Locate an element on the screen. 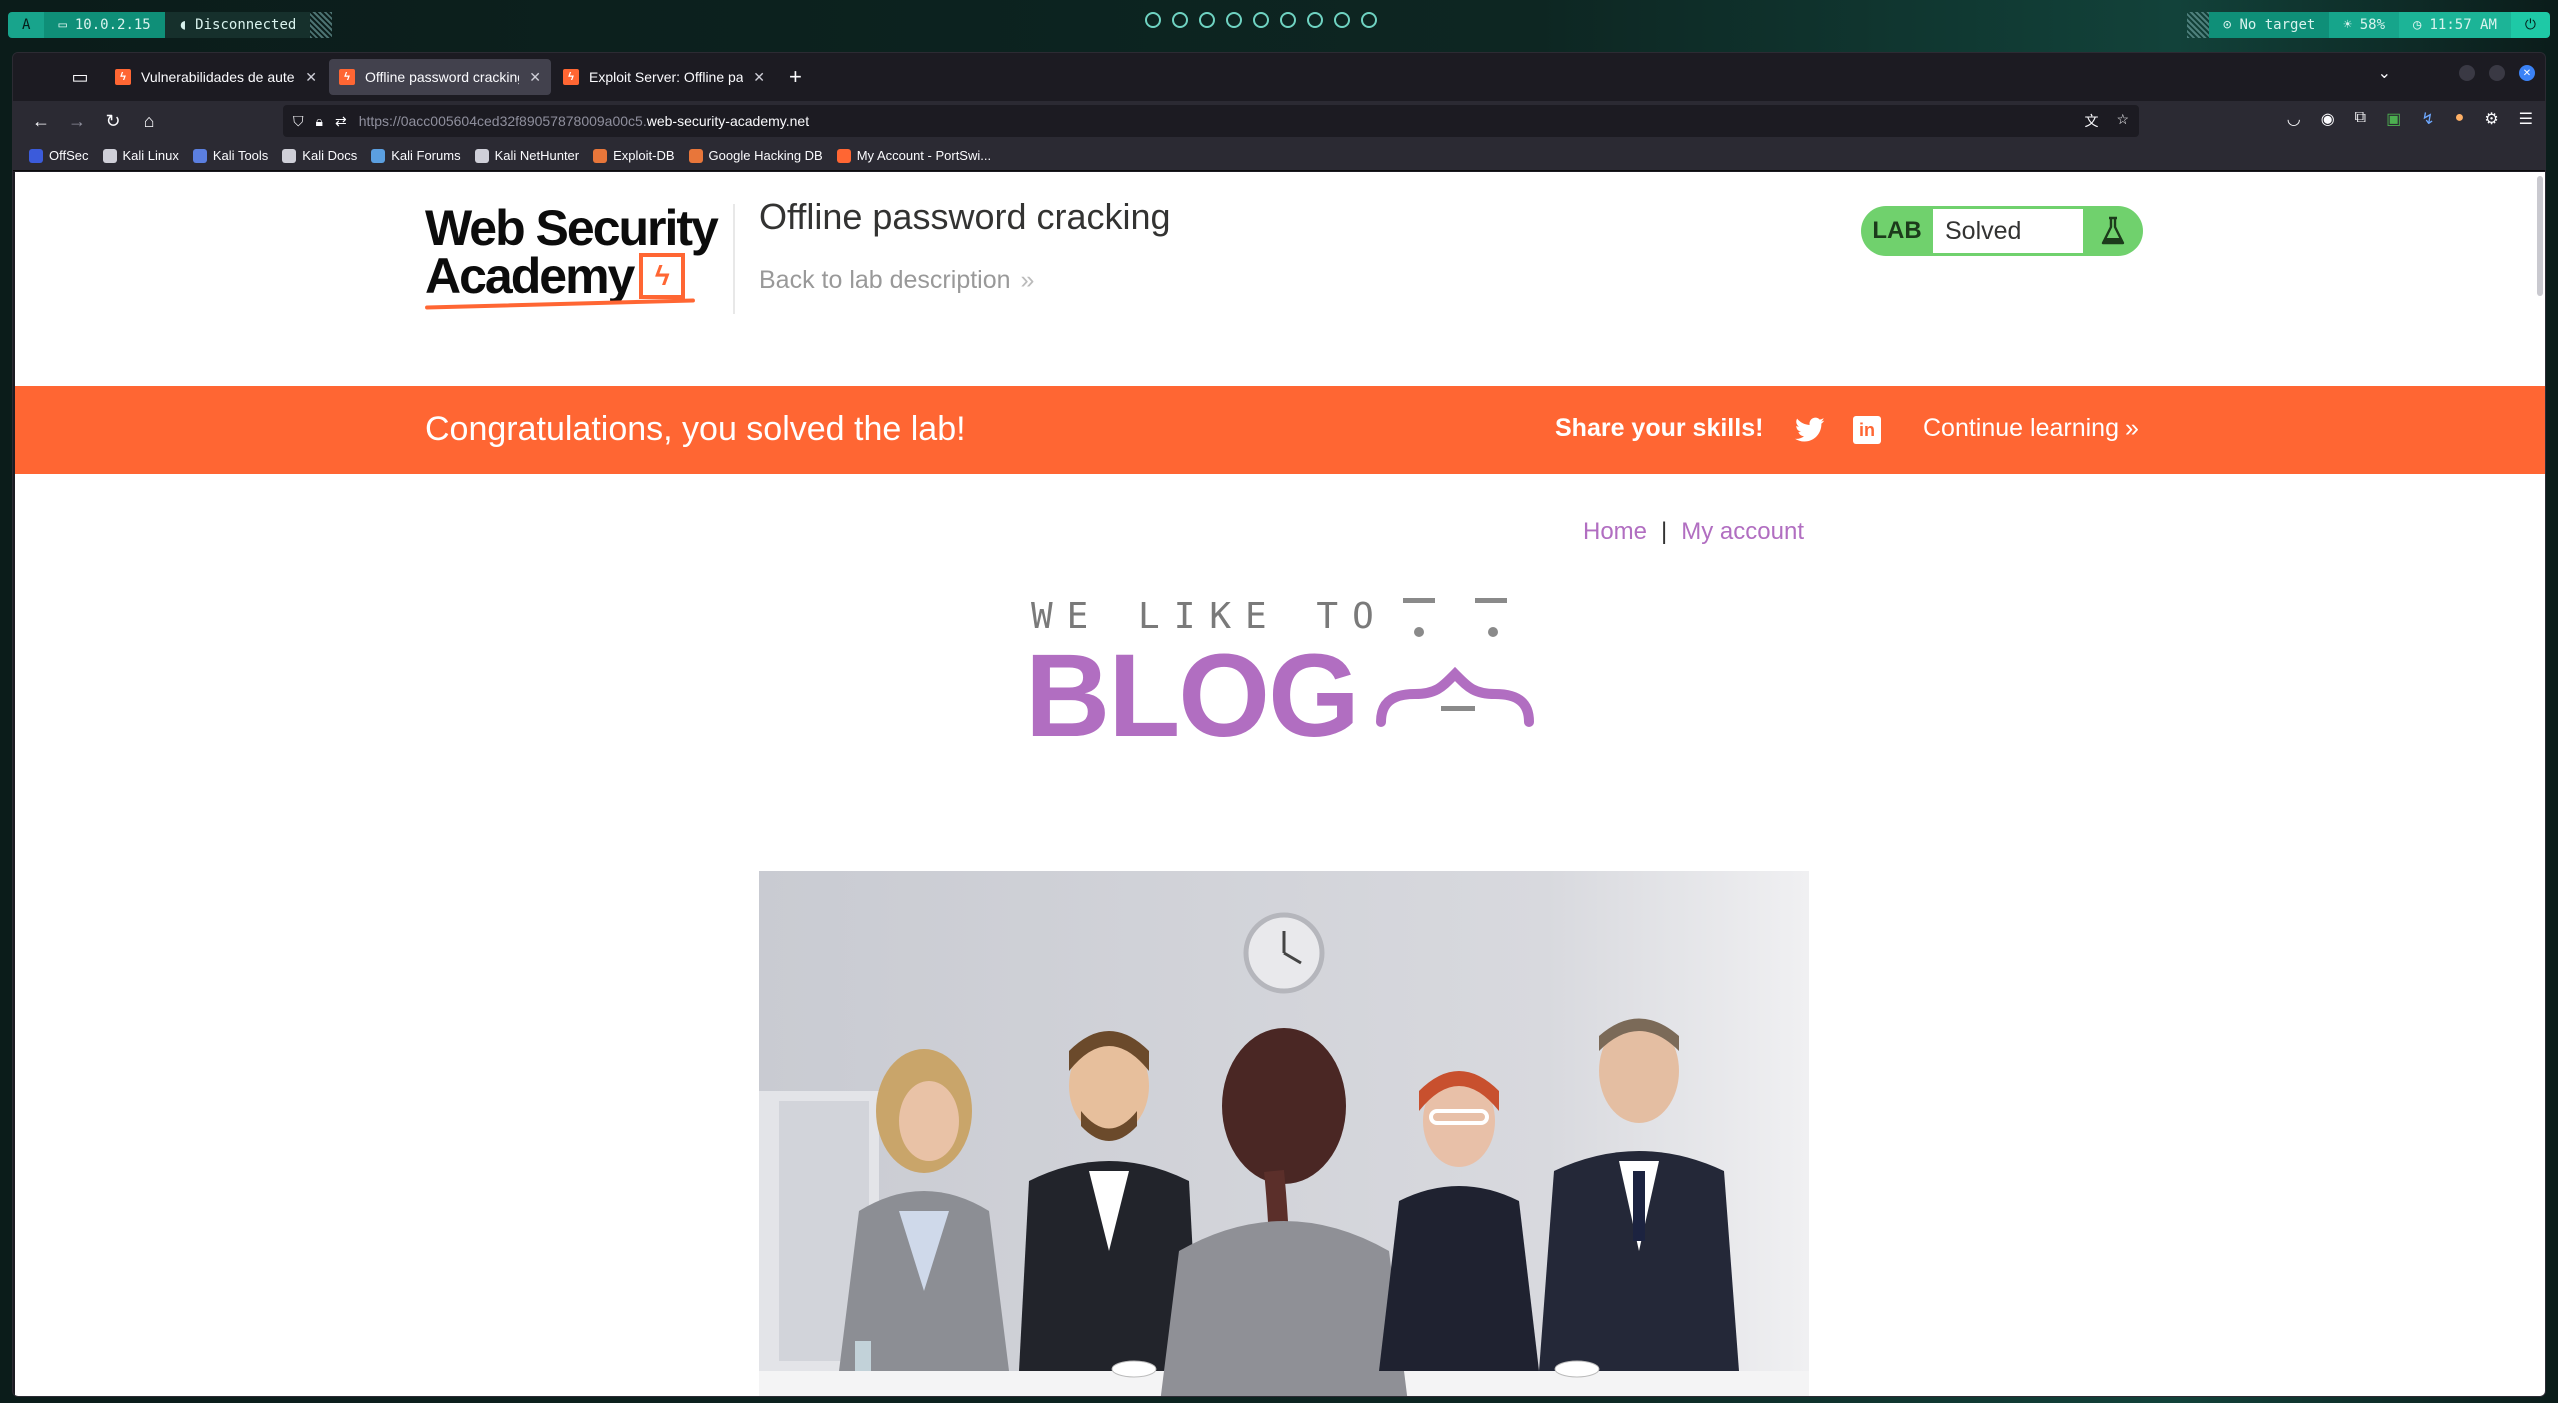 This screenshot has width=2558, height=1403. tab-title: Offline password cracking is located at coordinates (442, 77).